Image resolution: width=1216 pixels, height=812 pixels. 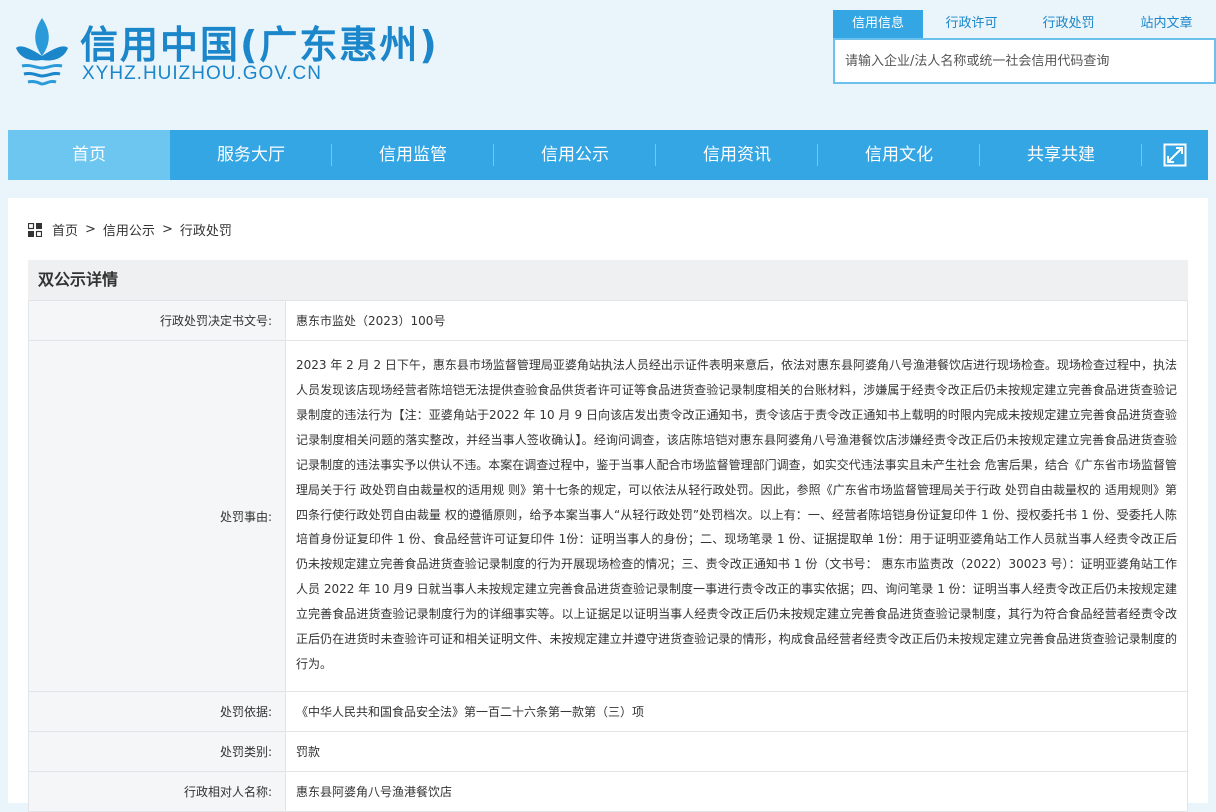 I want to click on breadcrumb-home: 首页, so click(x=65, y=229).